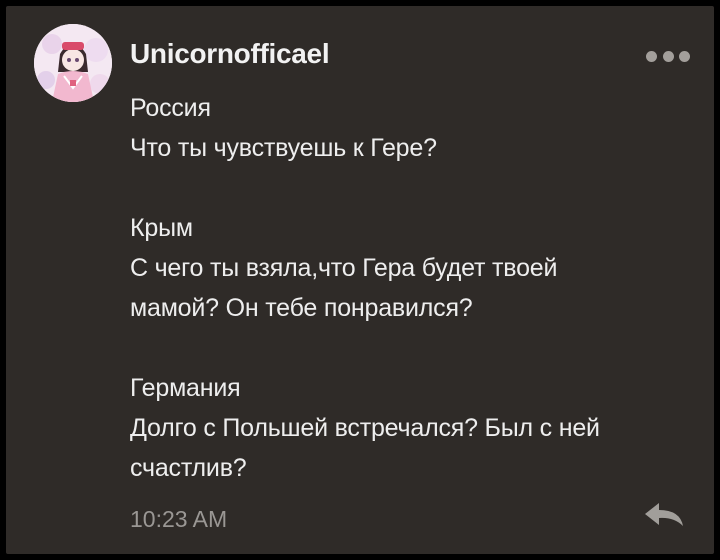 This screenshot has width=720, height=560. What do you see at coordinates (283, 148) in the screenshot?
I see `message-line: Что ты чувствуешь к Гере?` at bounding box center [283, 148].